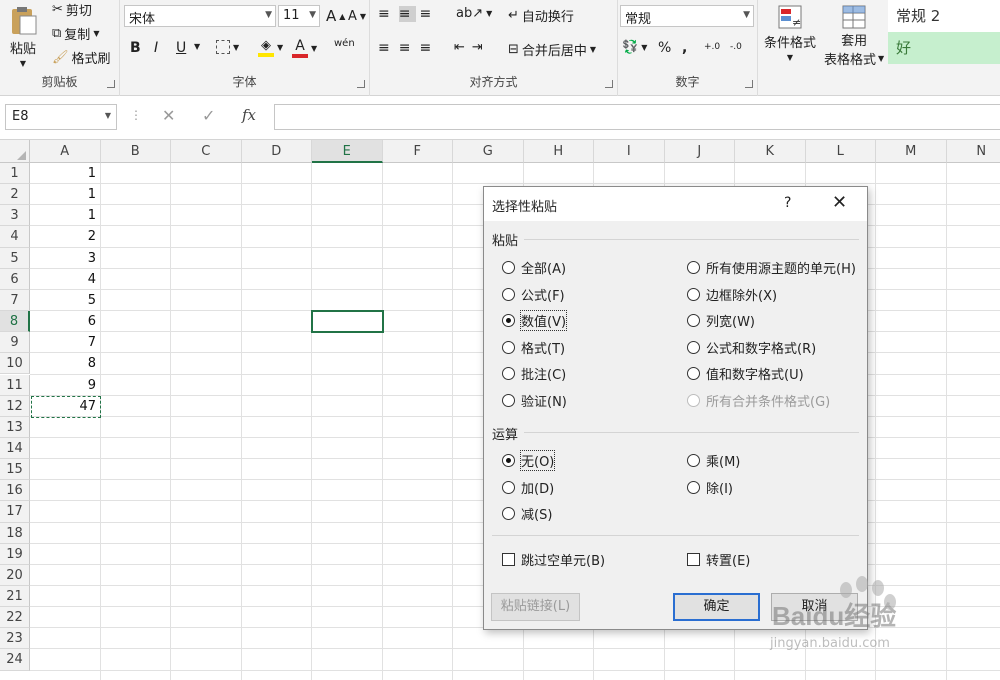 Image resolution: width=1000 pixels, height=680 pixels. I want to click on radio-option: 减(S), so click(527, 513).